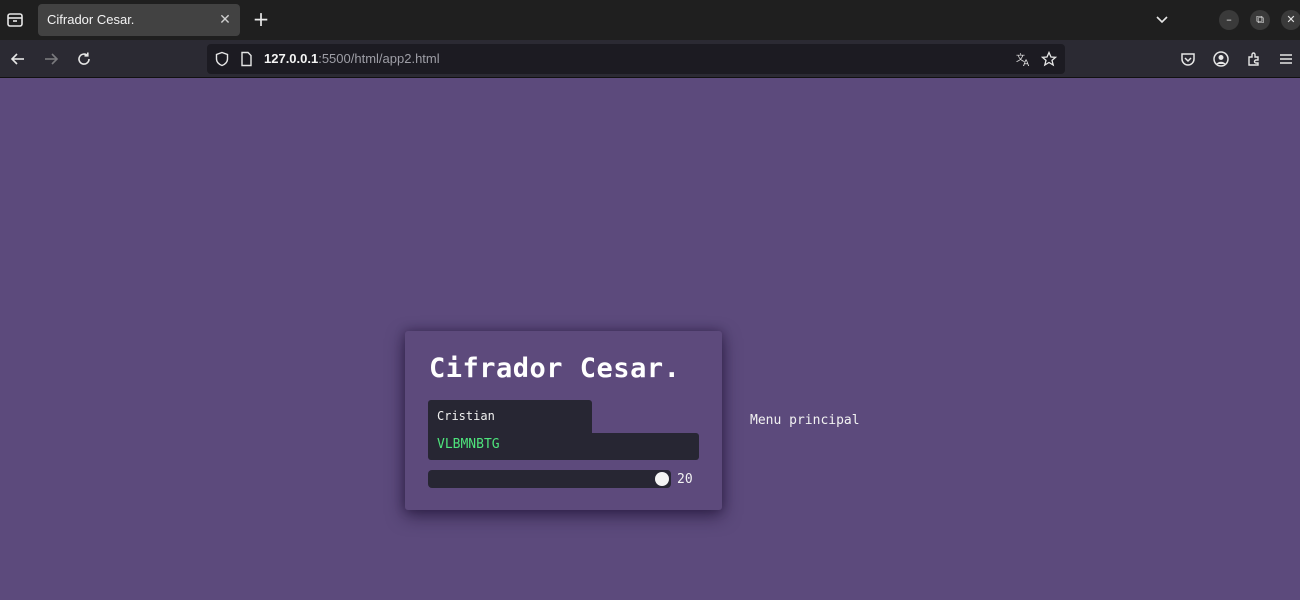  I want to click on browser-nav-bar: 127.0.0.1:5500/html/app2.html 文A, so click(650, 59).